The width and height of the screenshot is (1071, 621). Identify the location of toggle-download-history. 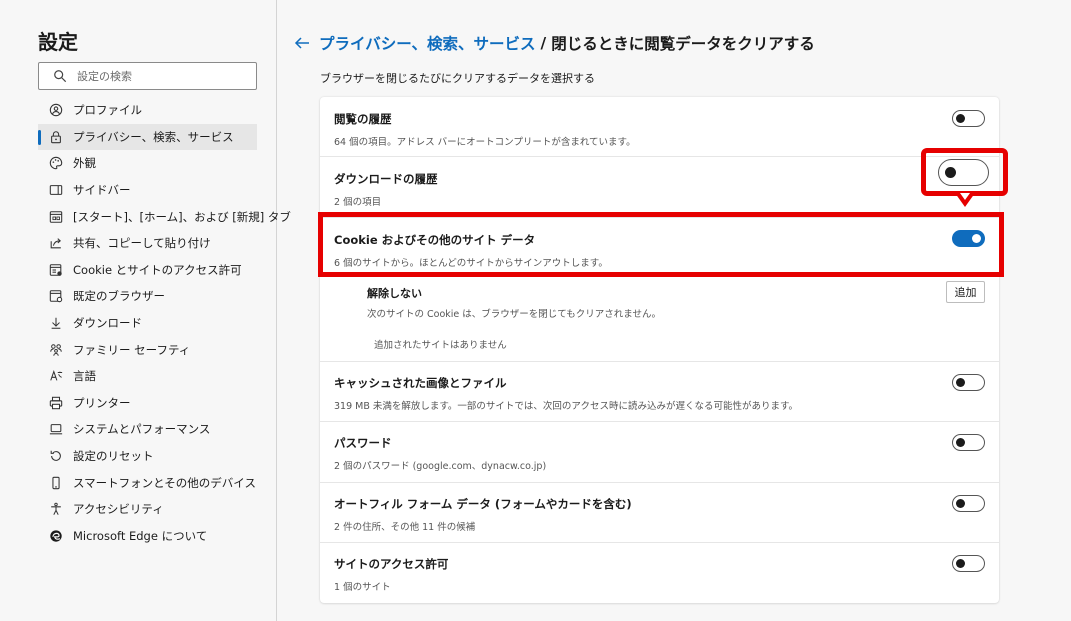
(963, 172).